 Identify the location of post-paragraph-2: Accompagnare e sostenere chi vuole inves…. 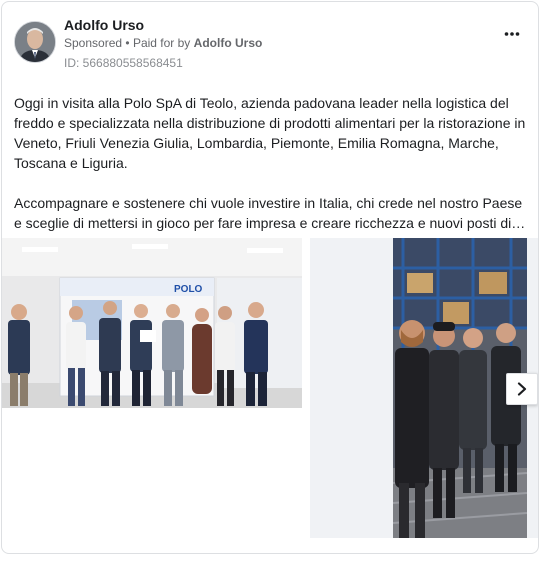
(270, 213).